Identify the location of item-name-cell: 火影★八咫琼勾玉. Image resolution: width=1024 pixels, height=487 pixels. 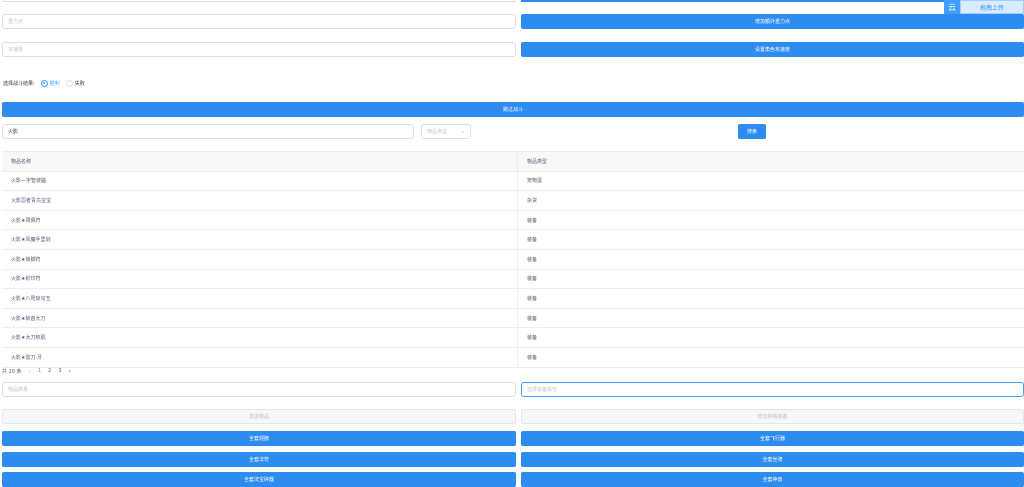
(260, 298).